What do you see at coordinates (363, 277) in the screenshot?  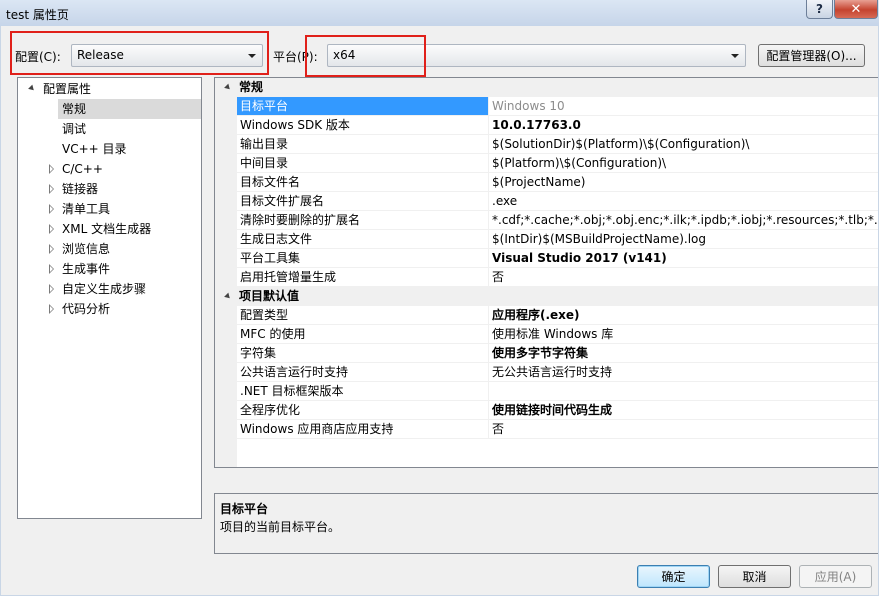 I see `property-name: 启用托管增量生成` at bounding box center [363, 277].